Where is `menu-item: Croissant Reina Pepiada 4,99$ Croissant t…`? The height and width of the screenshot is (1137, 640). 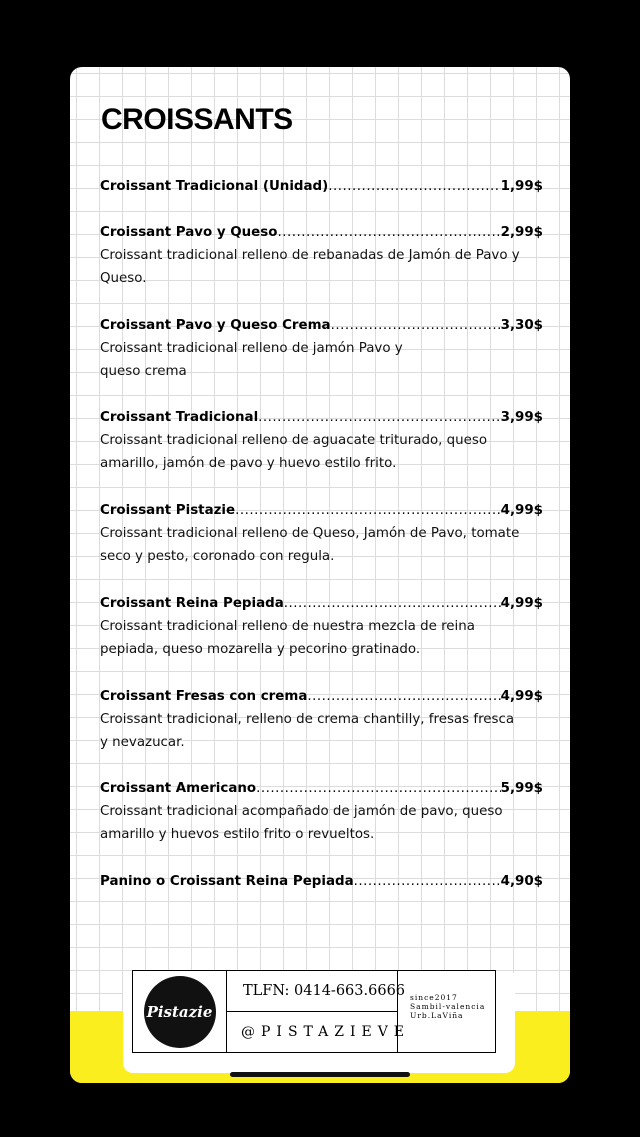 menu-item: Croissant Reina Pepiada 4,99$ Croissant t… is located at coordinates (321, 626).